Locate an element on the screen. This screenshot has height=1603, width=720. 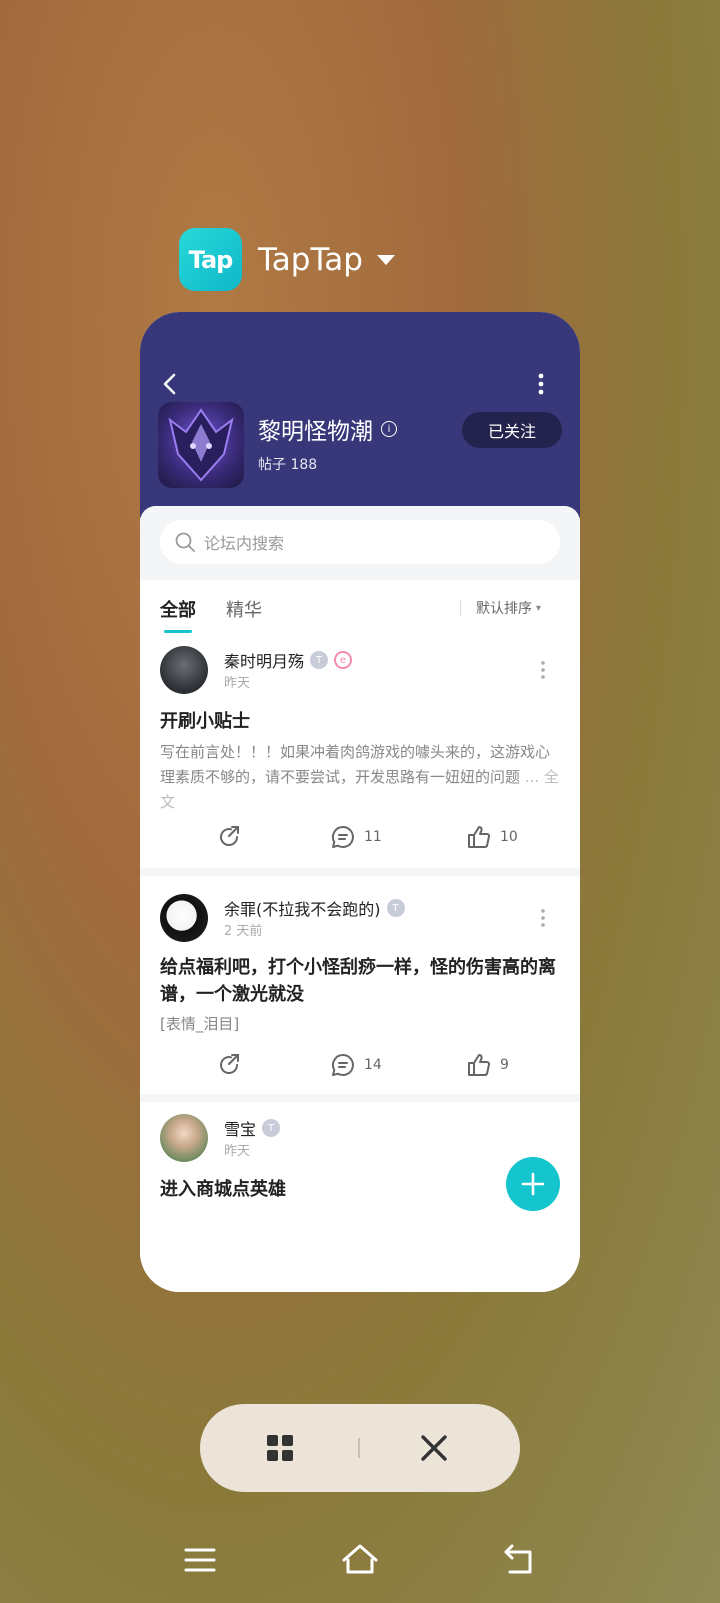
recent-app-header: Tap TapTap is located at coordinates (287, 259).